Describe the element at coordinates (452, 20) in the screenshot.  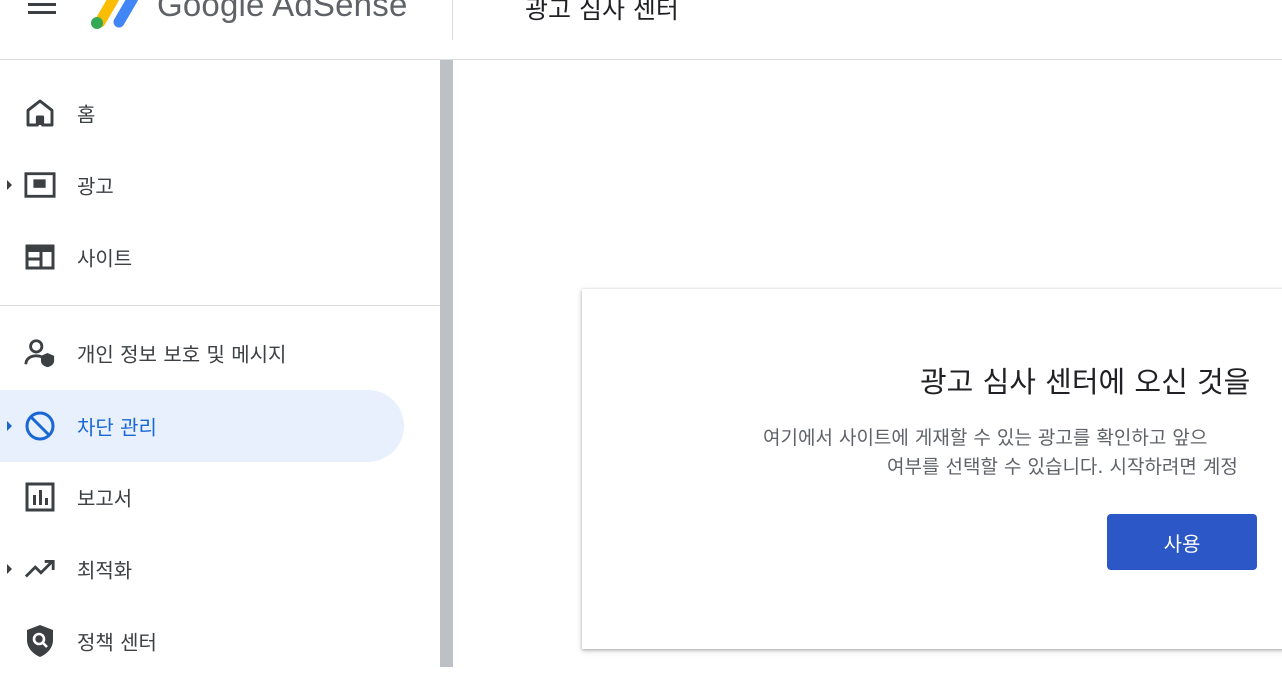
I see `header-divider` at that location.